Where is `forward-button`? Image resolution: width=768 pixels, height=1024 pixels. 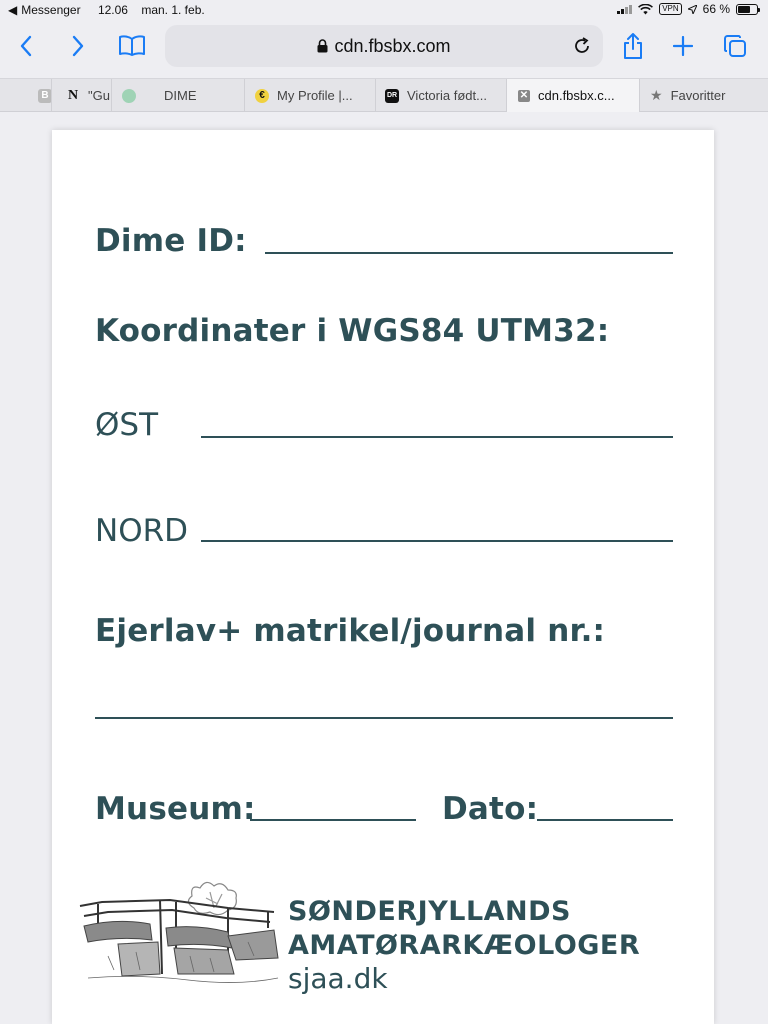 forward-button is located at coordinates (78, 46).